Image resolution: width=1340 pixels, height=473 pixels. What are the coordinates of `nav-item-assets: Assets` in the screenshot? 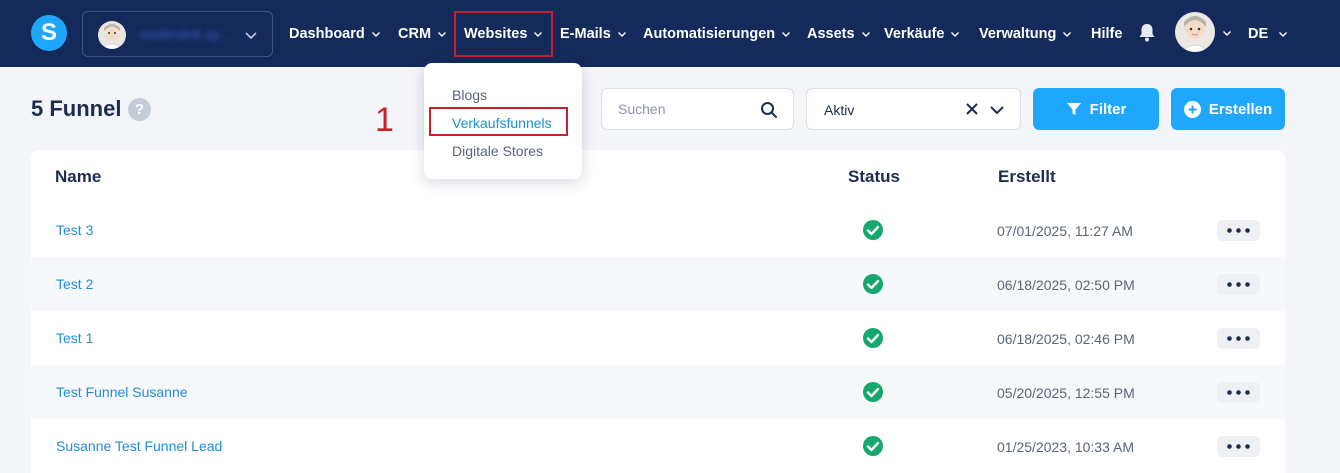 It's located at (839, 33).